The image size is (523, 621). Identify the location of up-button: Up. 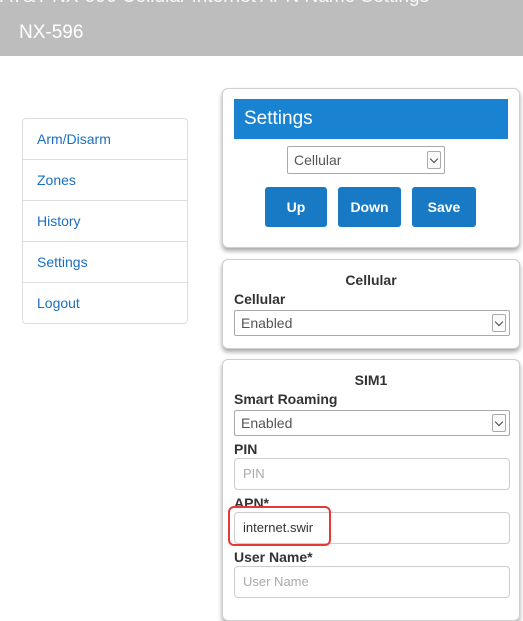
(296, 207).